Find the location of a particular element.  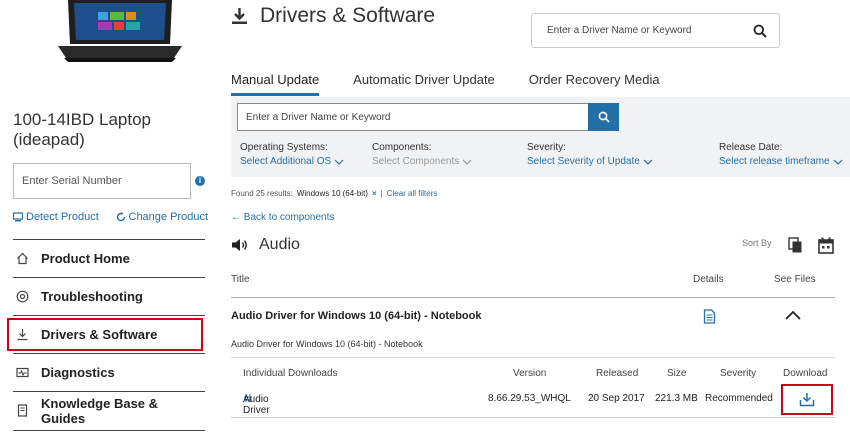

filter-release-date: Release Date: Select release timeframe is located at coordinates (781, 154).